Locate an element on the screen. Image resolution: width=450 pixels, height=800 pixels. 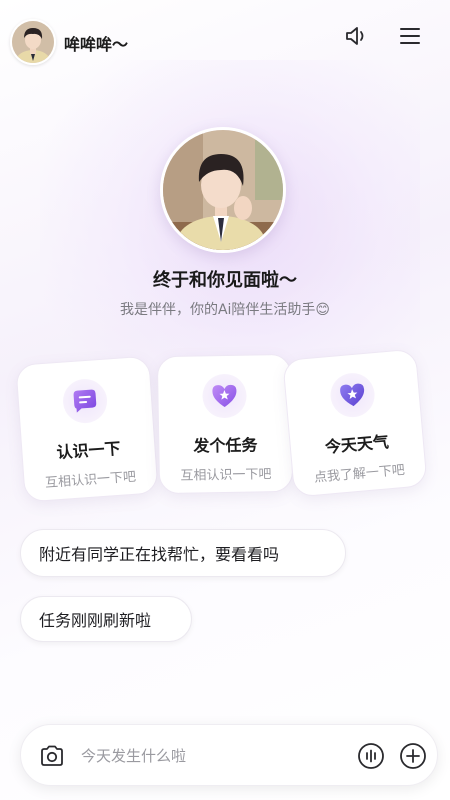
message-input is located at coordinates (211, 756).